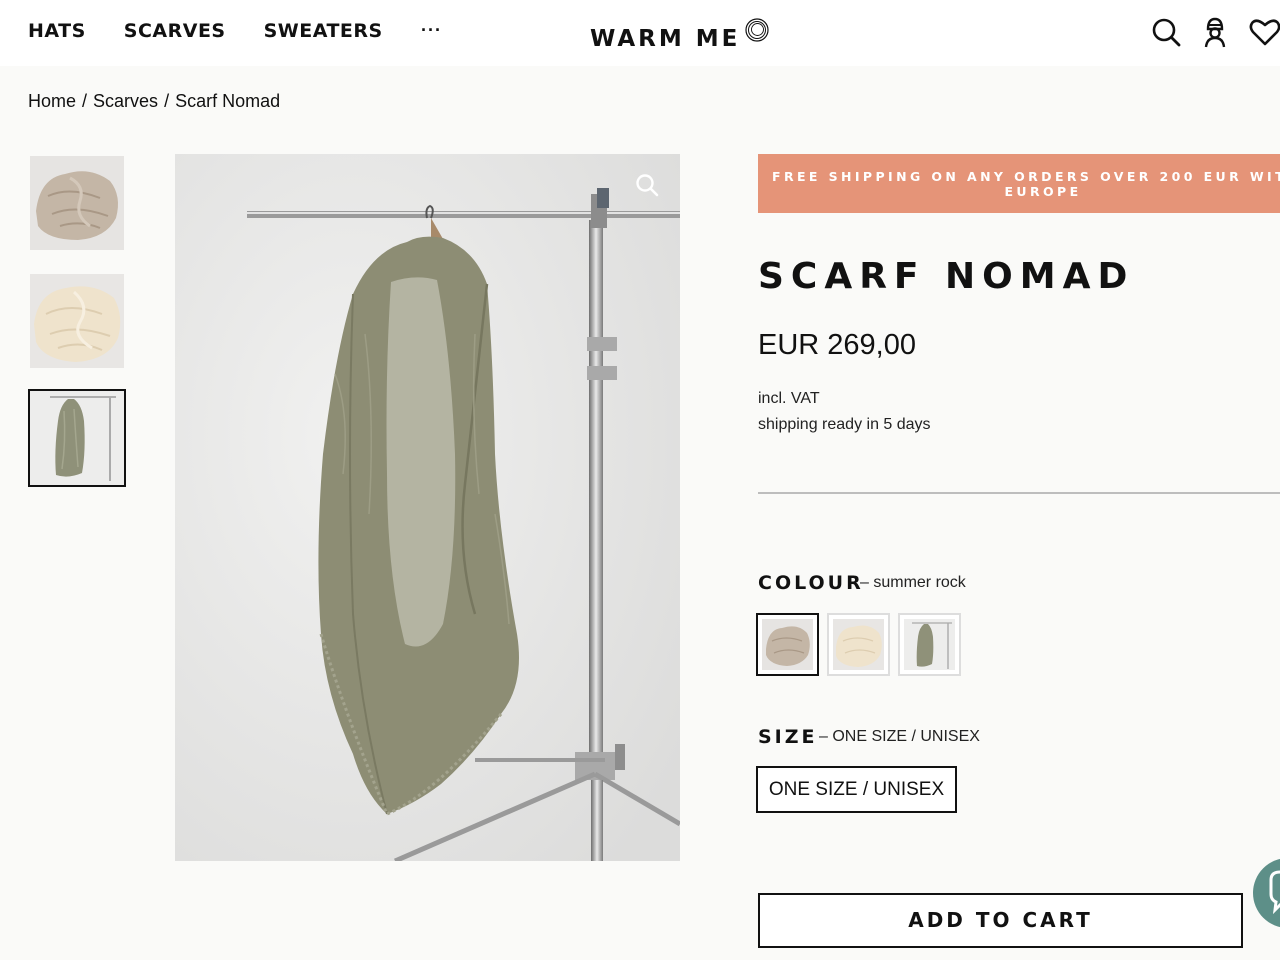  What do you see at coordinates (858, 644) in the screenshot?
I see `colour-swatch-cream` at bounding box center [858, 644].